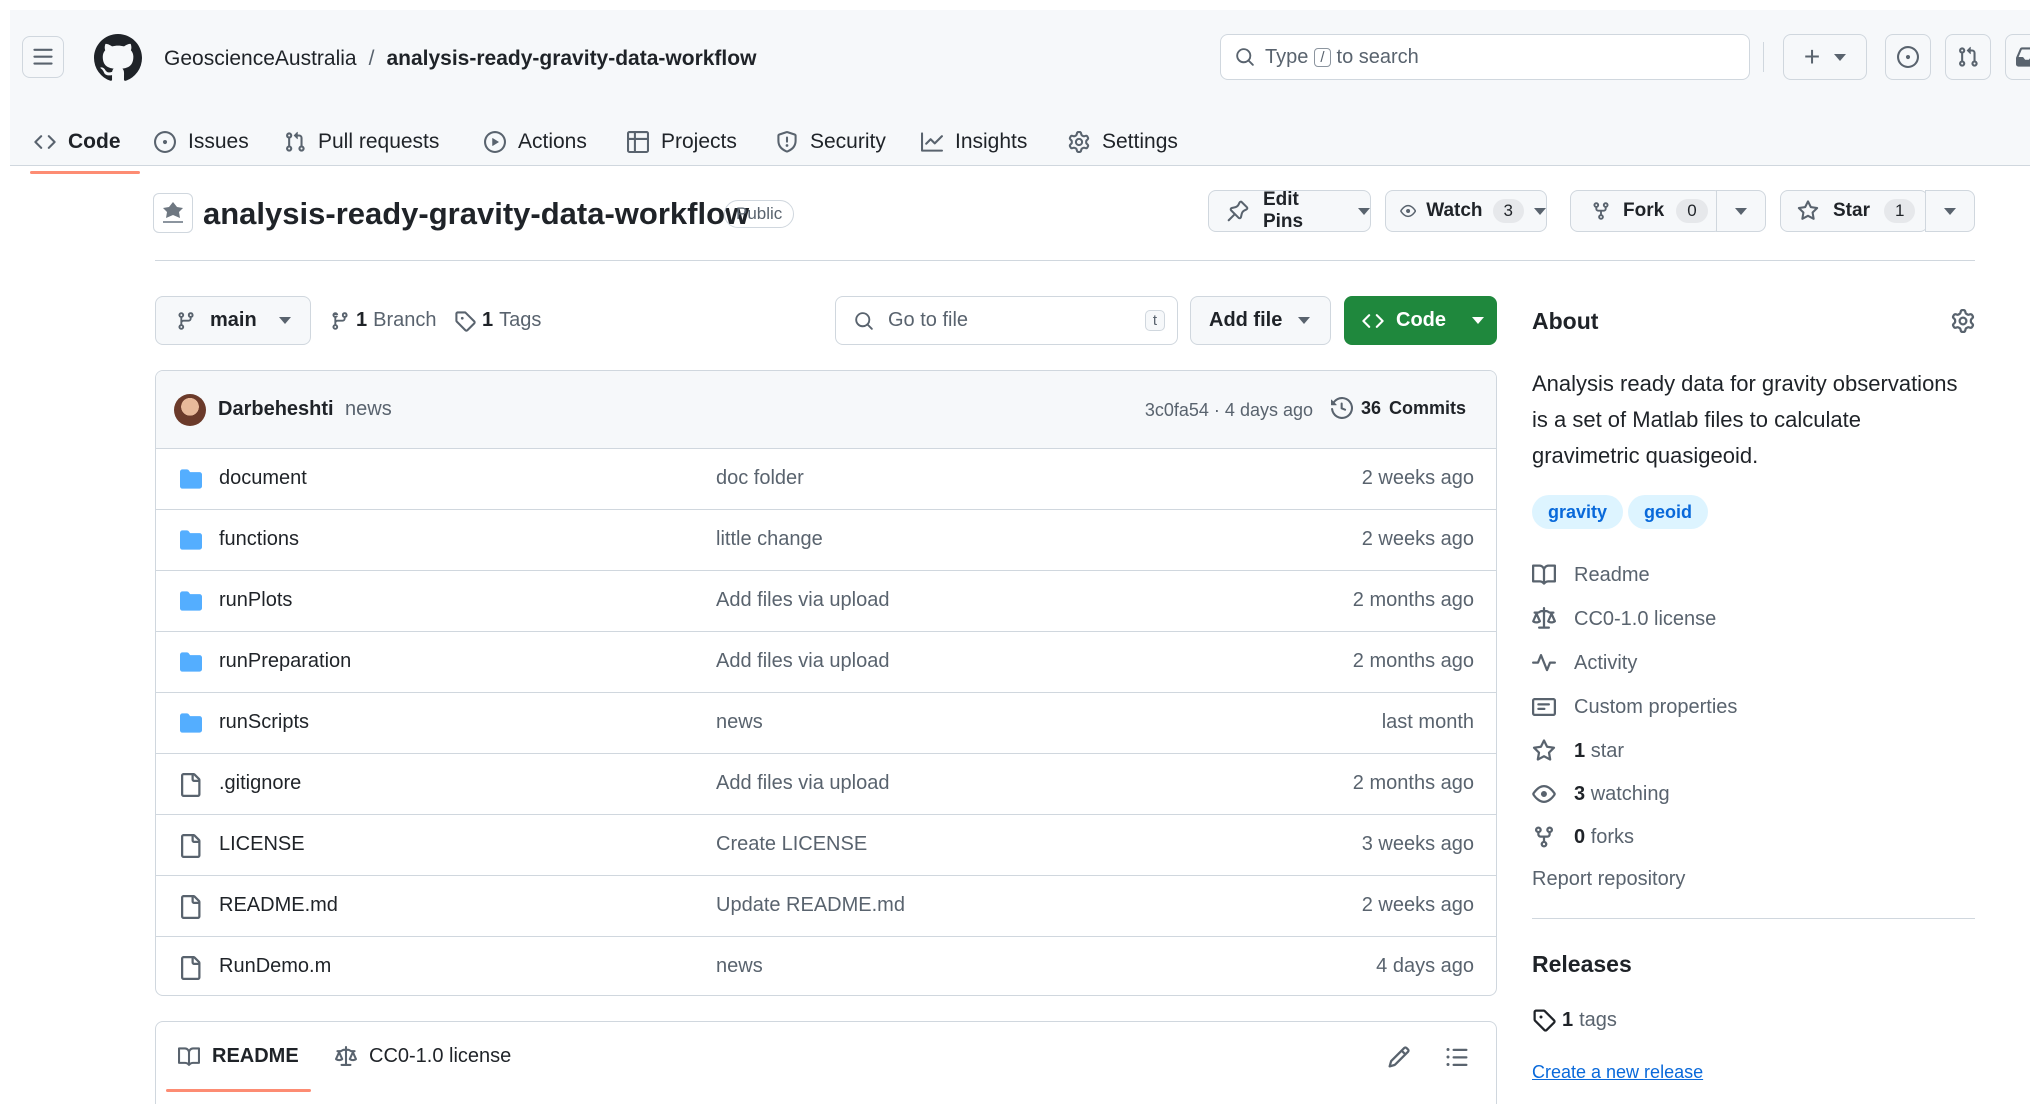 The width and height of the screenshot is (2030, 1104). I want to click on table-row: runPlots Add files via upload 2 months ago, so click(826, 601).